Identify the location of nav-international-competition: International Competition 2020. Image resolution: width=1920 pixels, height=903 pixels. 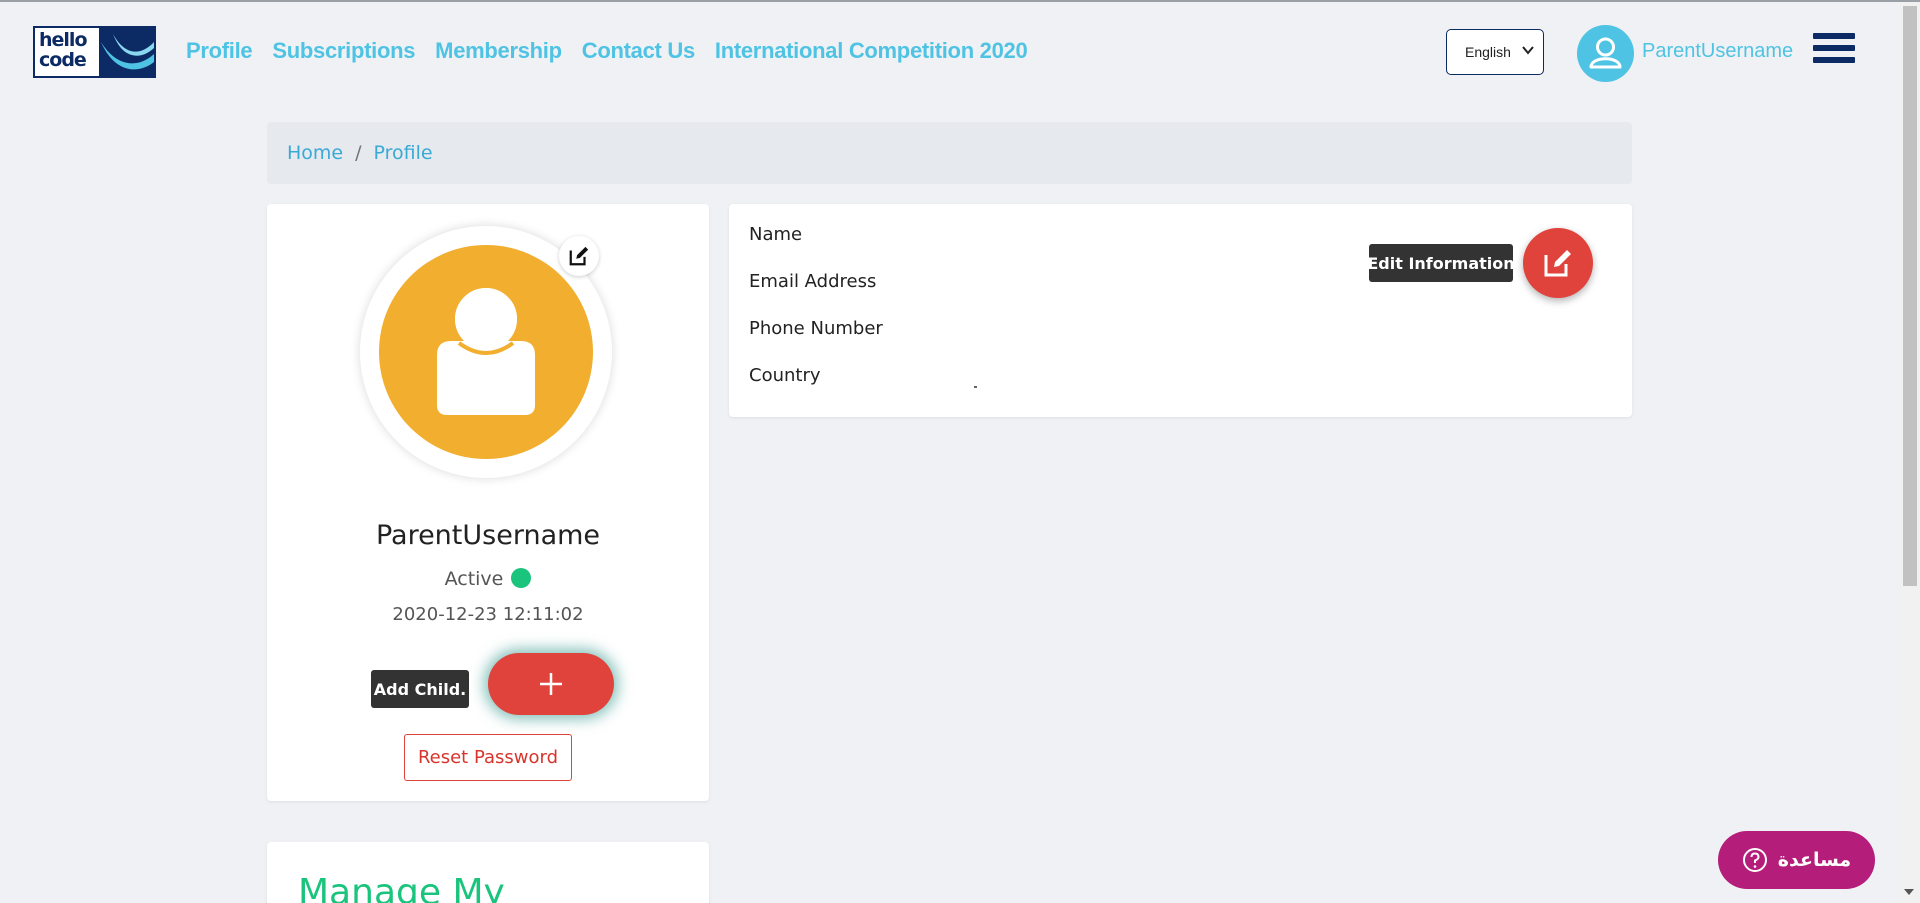
(871, 51).